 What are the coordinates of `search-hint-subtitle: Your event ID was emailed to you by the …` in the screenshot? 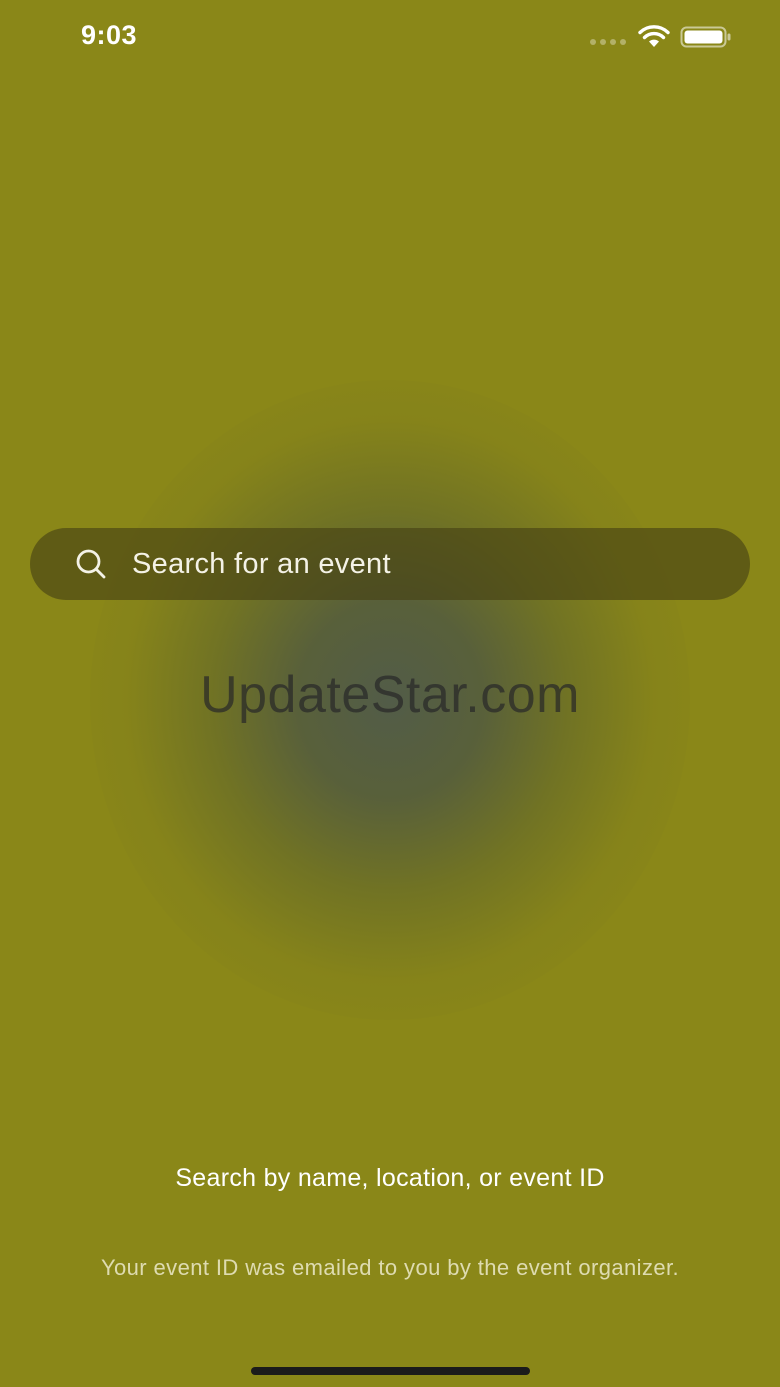 It's located at (390, 1267).